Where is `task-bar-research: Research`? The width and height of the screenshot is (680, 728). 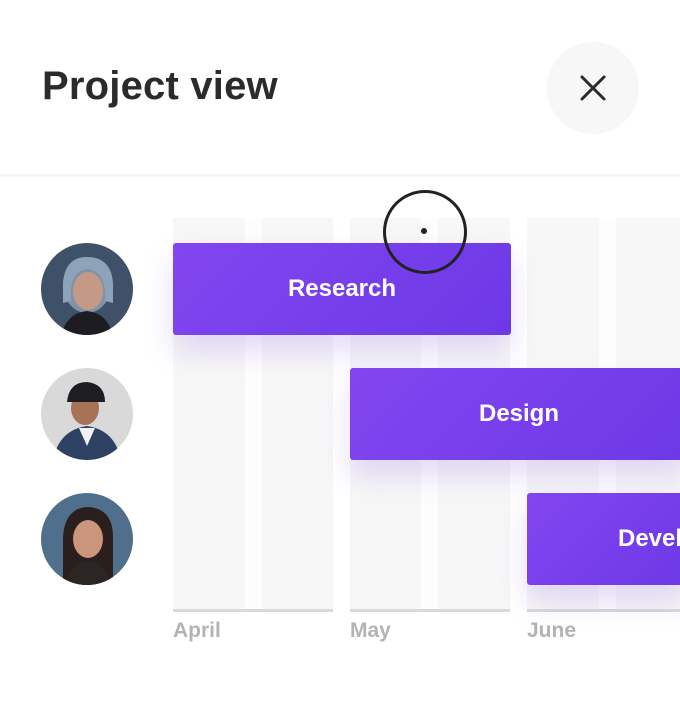
task-bar-research: Research is located at coordinates (342, 289).